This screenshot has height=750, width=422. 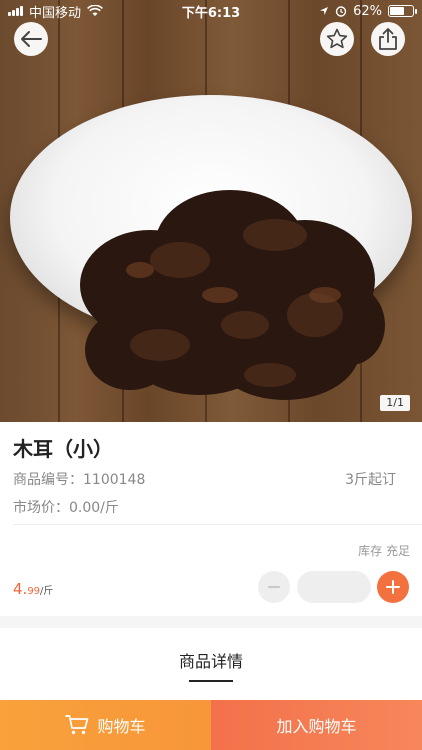 I want to click on bottom-action-bar: 购物车 加入购物车, so click(x=211, y=725).